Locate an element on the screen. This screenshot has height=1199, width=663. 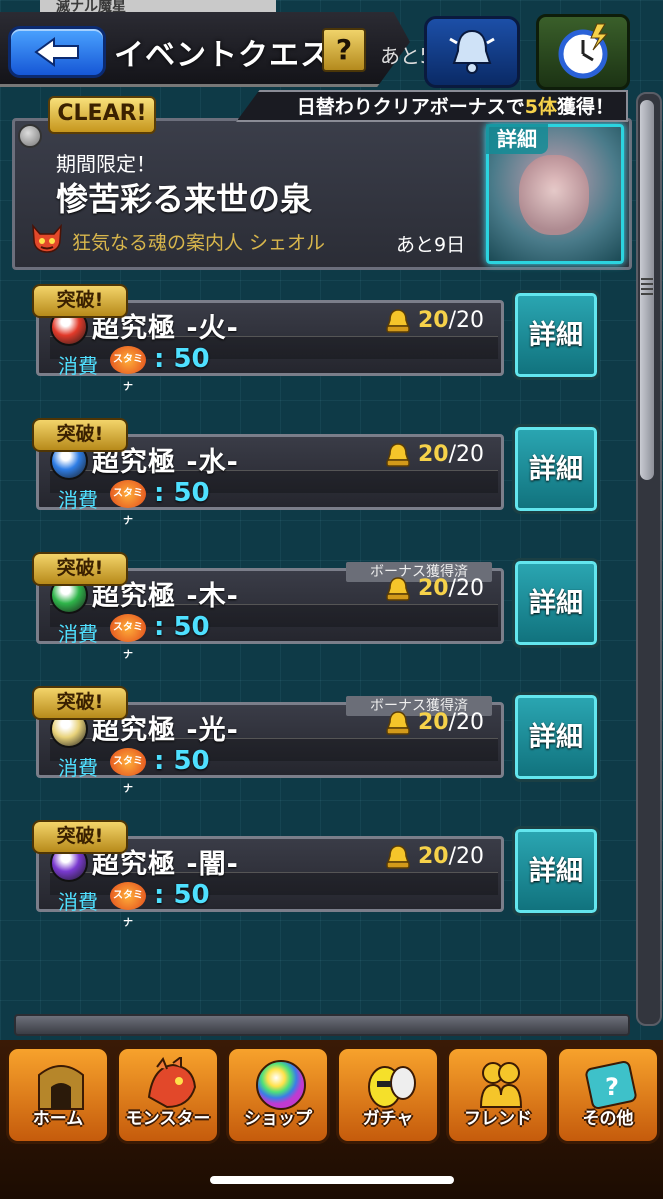
back-button is located at coordinates (57, 52).